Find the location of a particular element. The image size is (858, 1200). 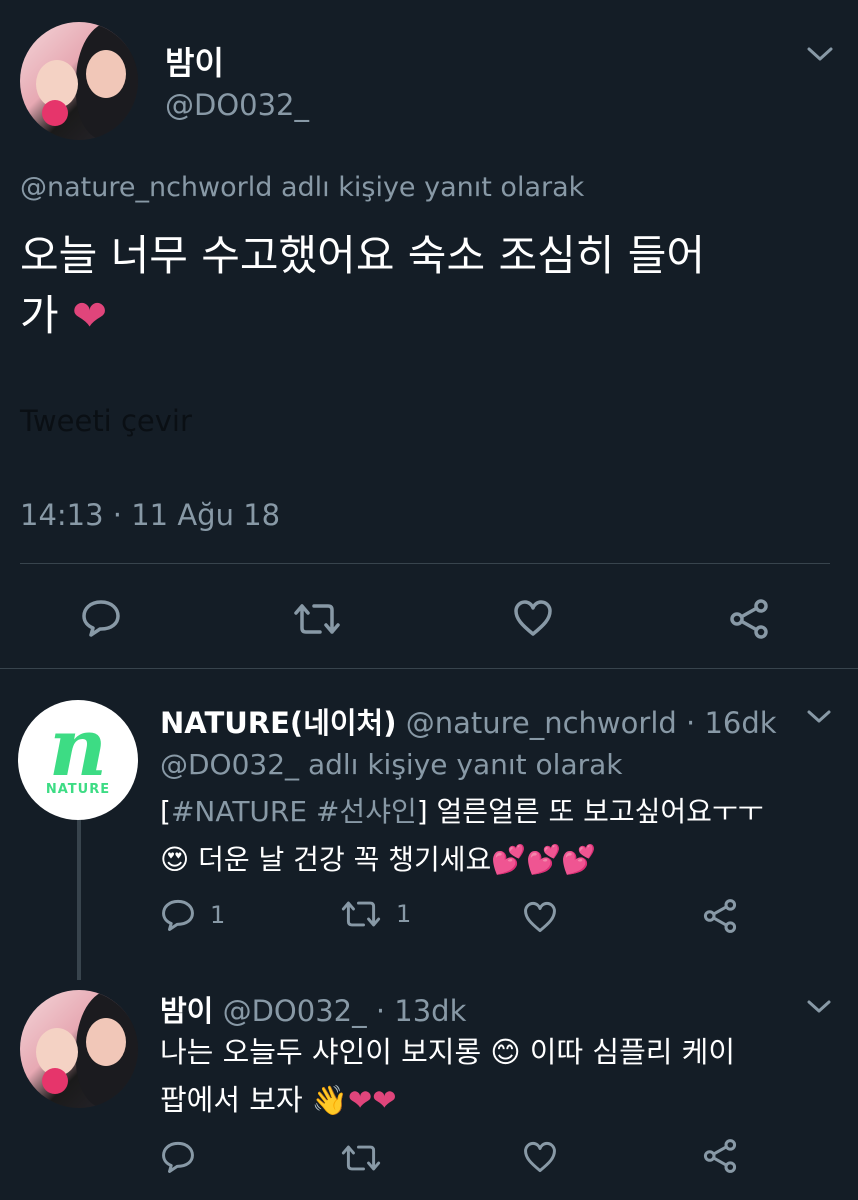

tweet-text-line2: 가 ❤ is located at coordinates (64, 315).